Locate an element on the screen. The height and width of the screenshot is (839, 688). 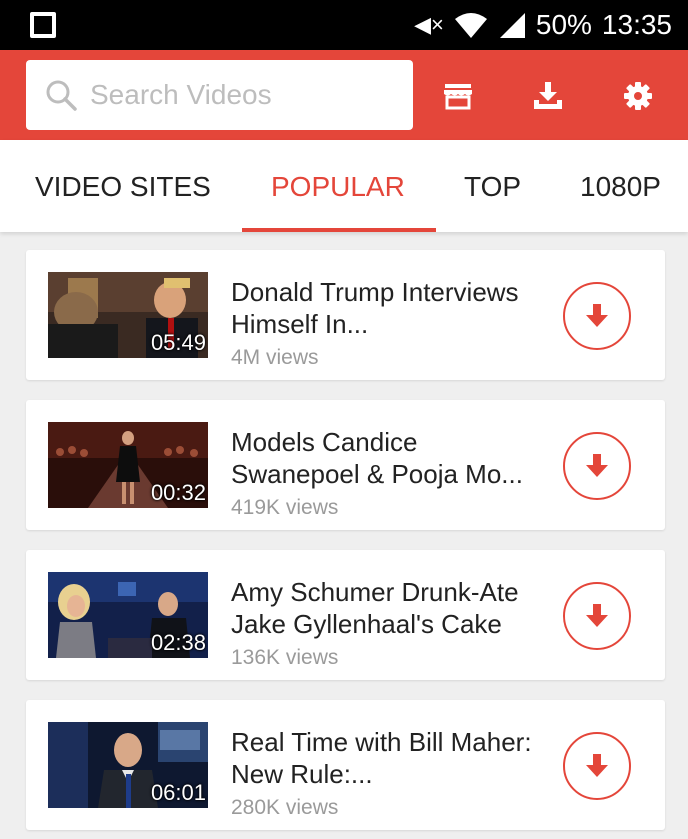
downloads-button is located at coordinates (548, 96).